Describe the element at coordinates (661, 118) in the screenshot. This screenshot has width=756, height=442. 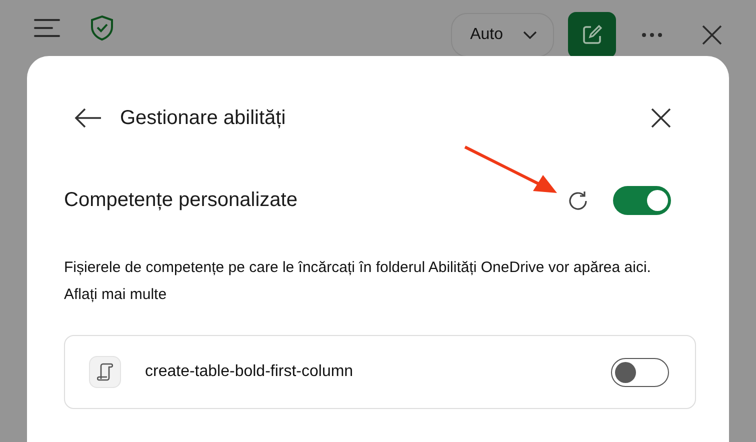
I see `close-icon` at that location.